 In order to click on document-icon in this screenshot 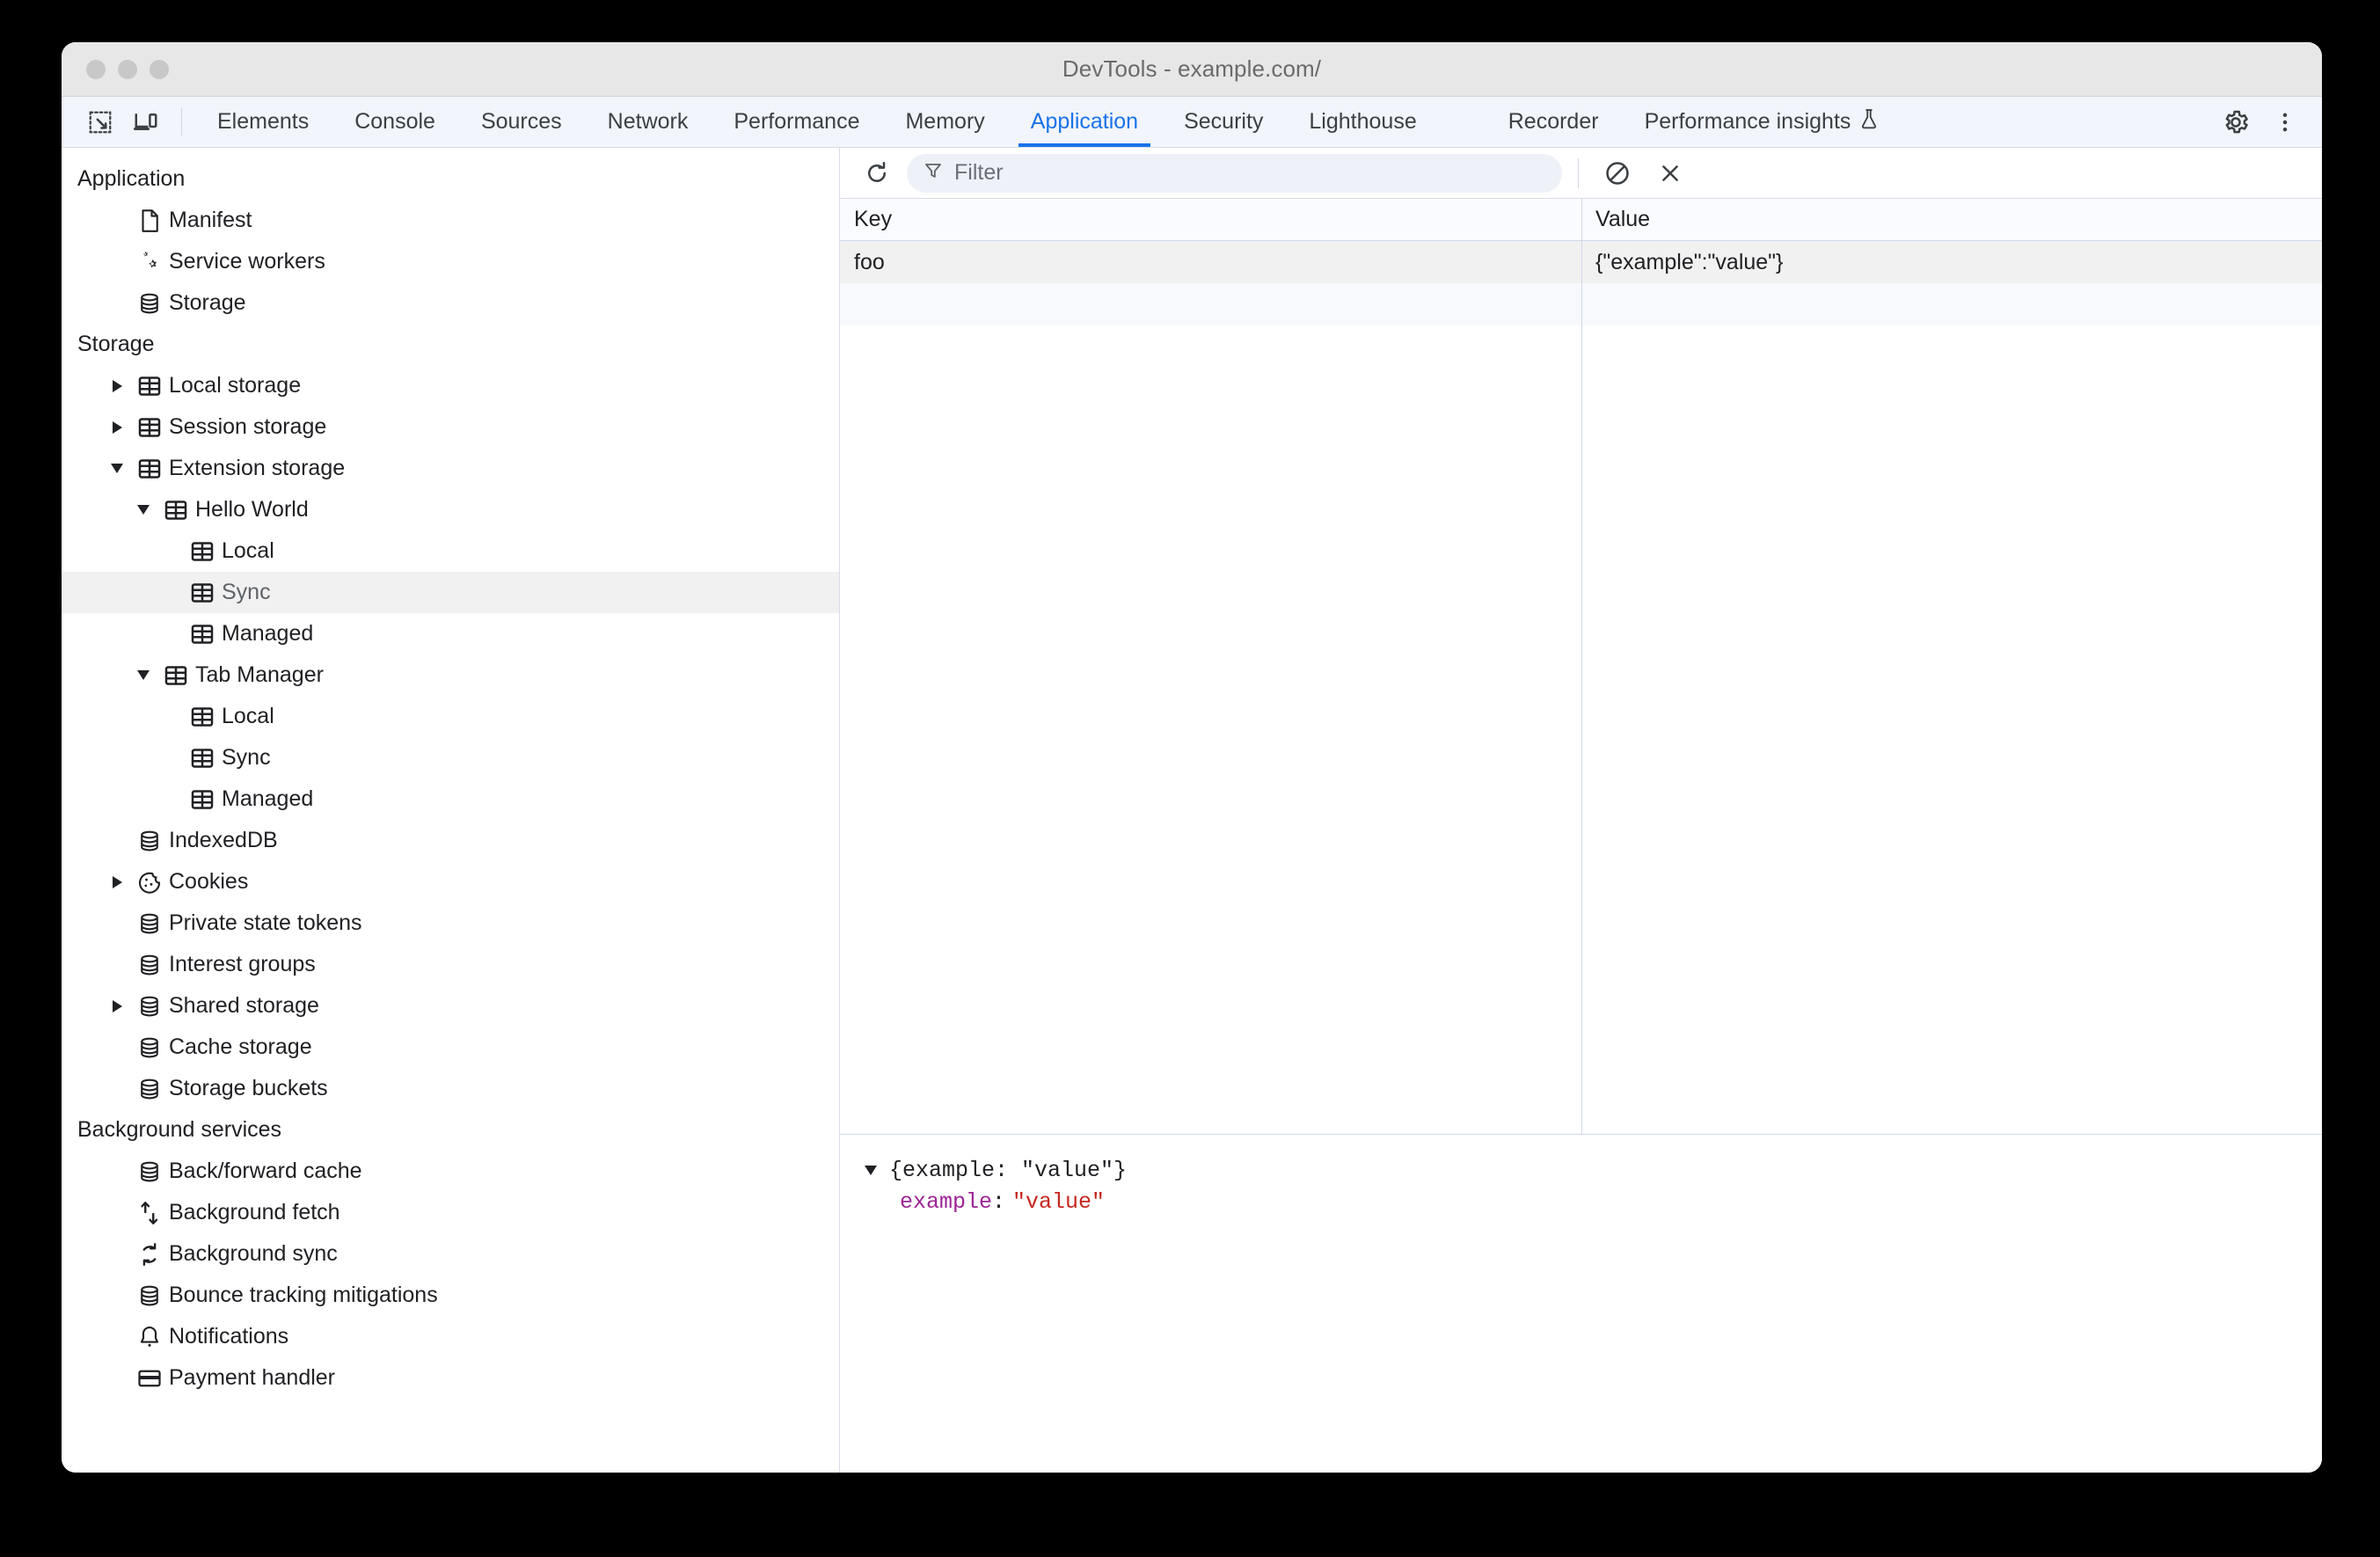, I will do `click(149, 221)`.